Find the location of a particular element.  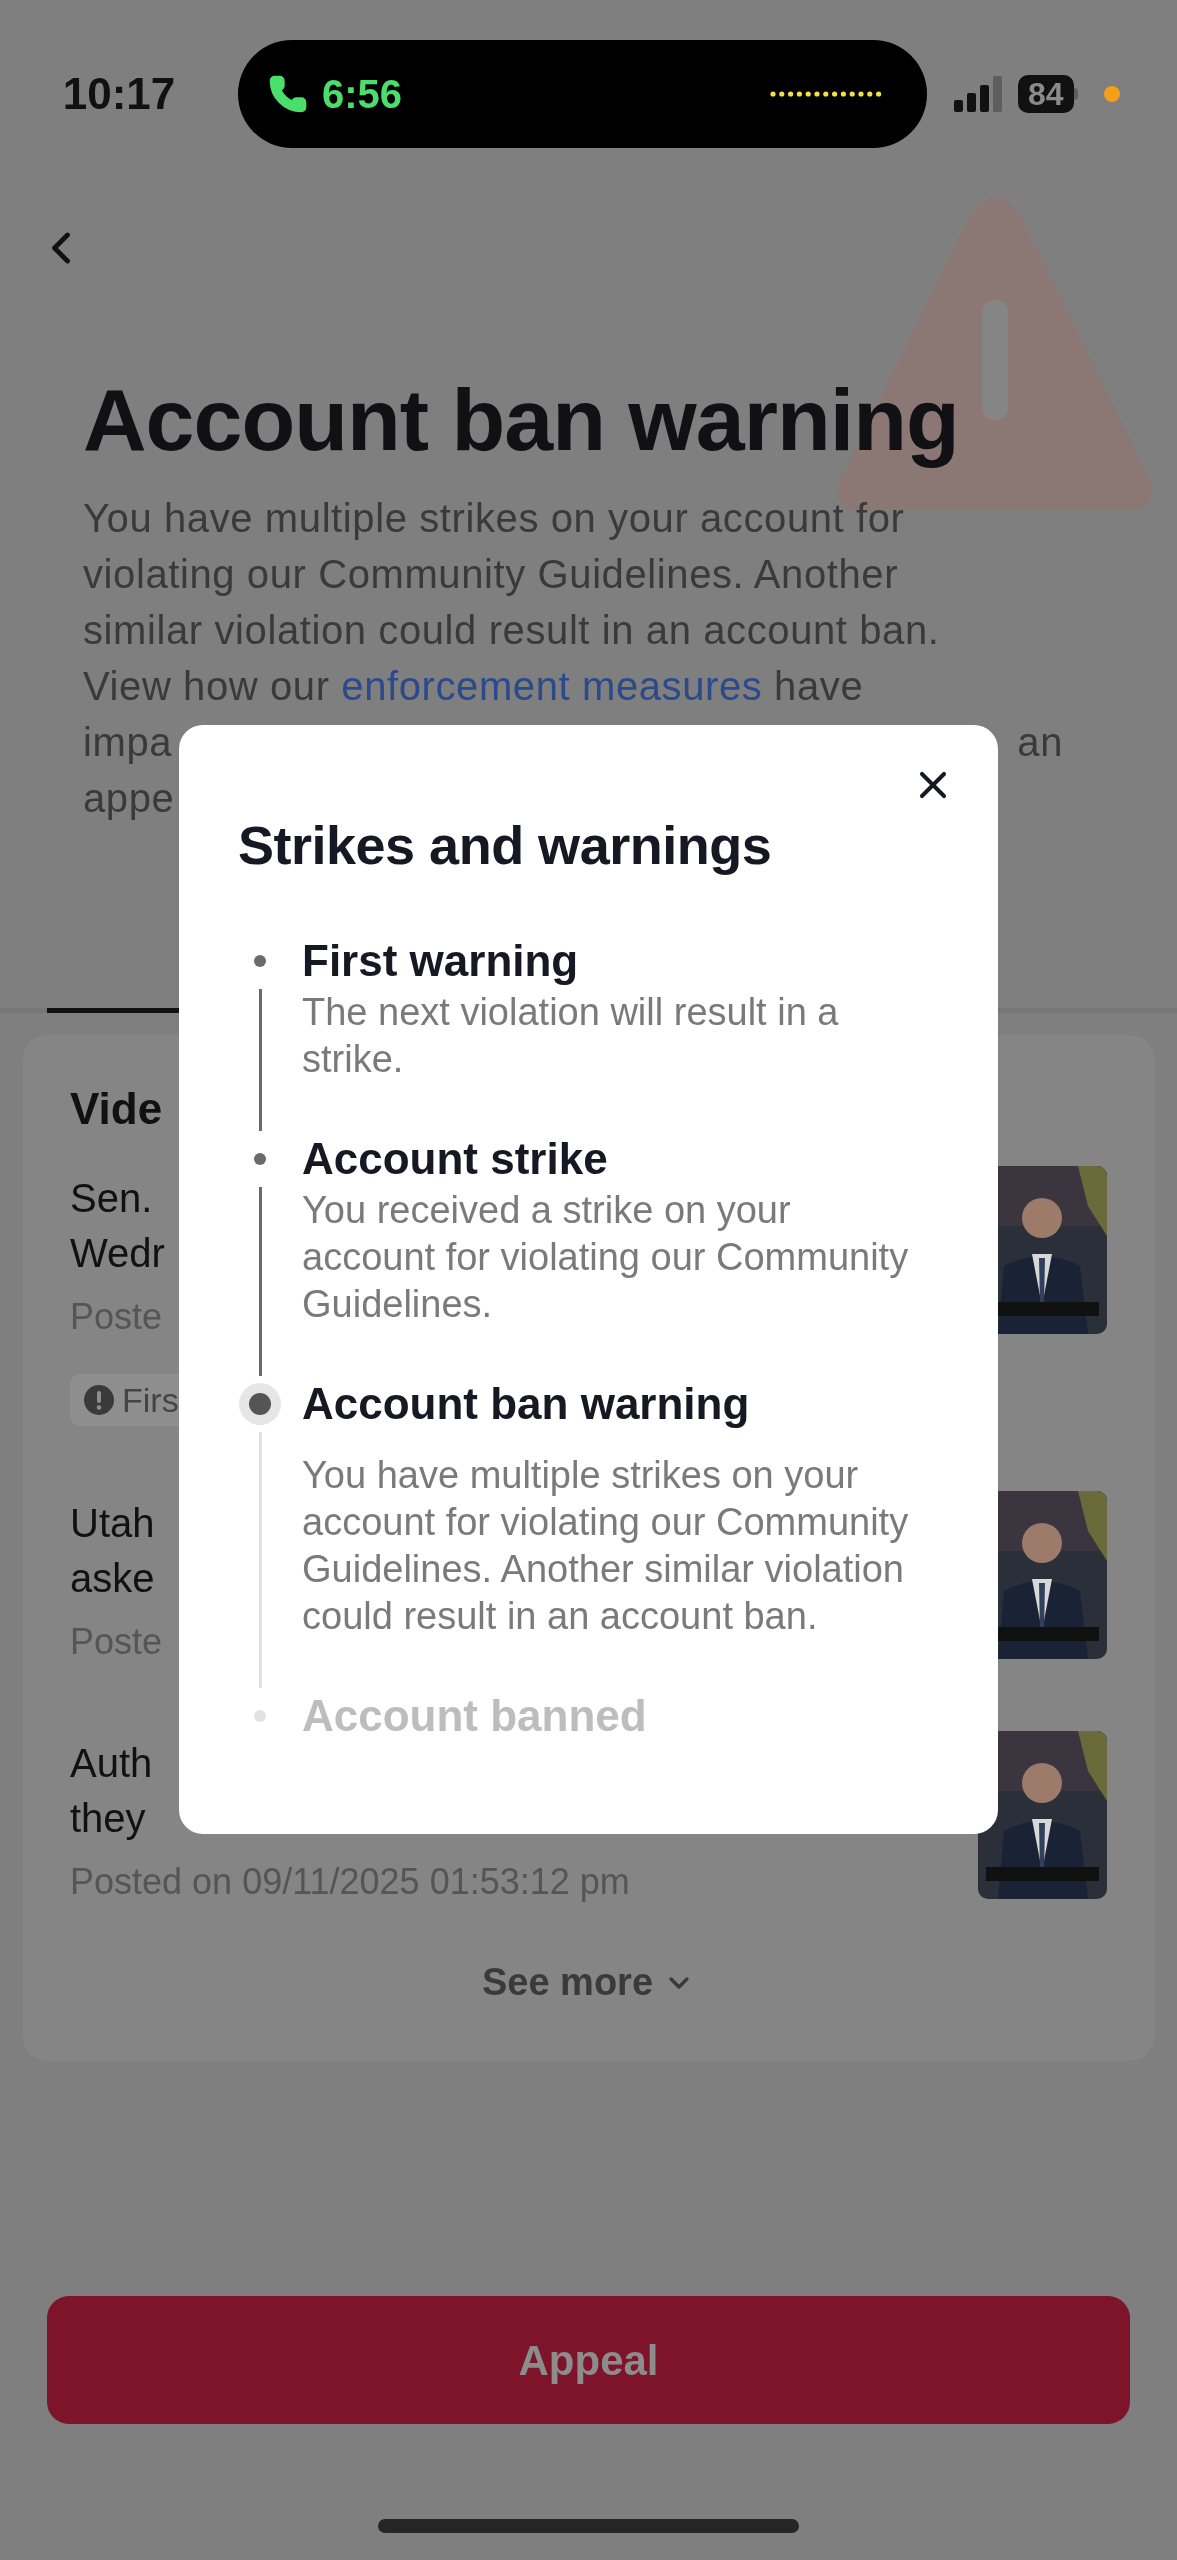

badge-label: Firs is located at coordinates (150, 1400).